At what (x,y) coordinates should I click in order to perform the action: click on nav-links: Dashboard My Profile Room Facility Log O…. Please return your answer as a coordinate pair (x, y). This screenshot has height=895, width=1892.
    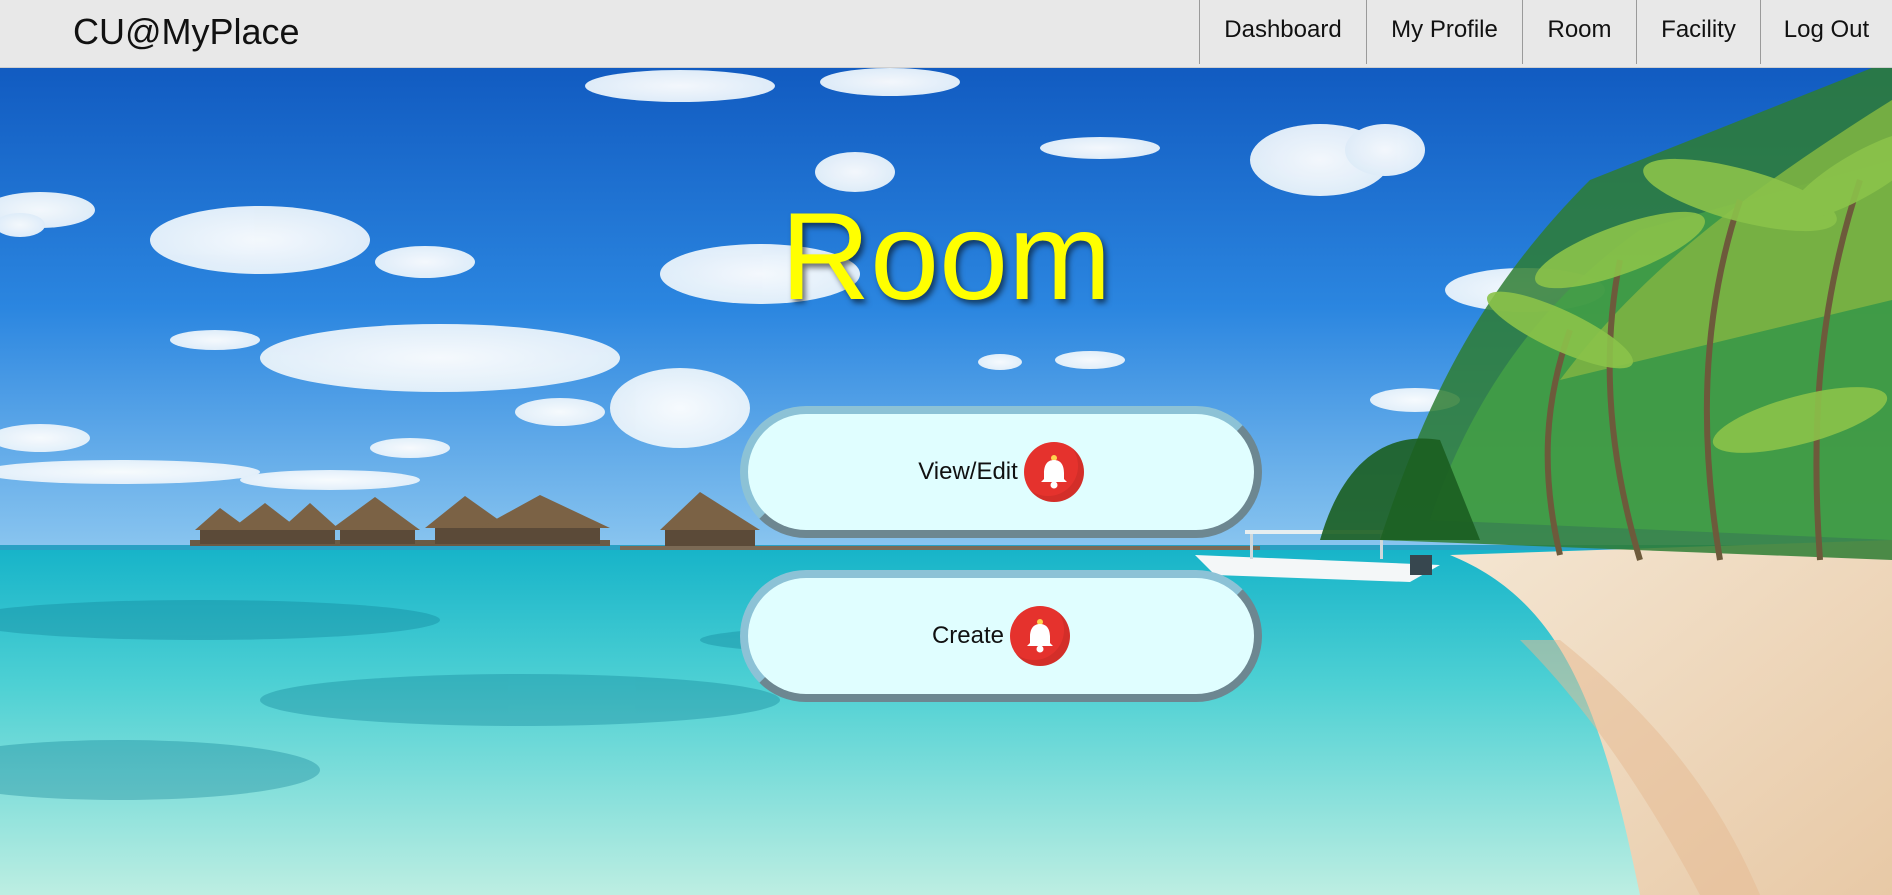
    Looking at the image, I should click on (1545, 32).